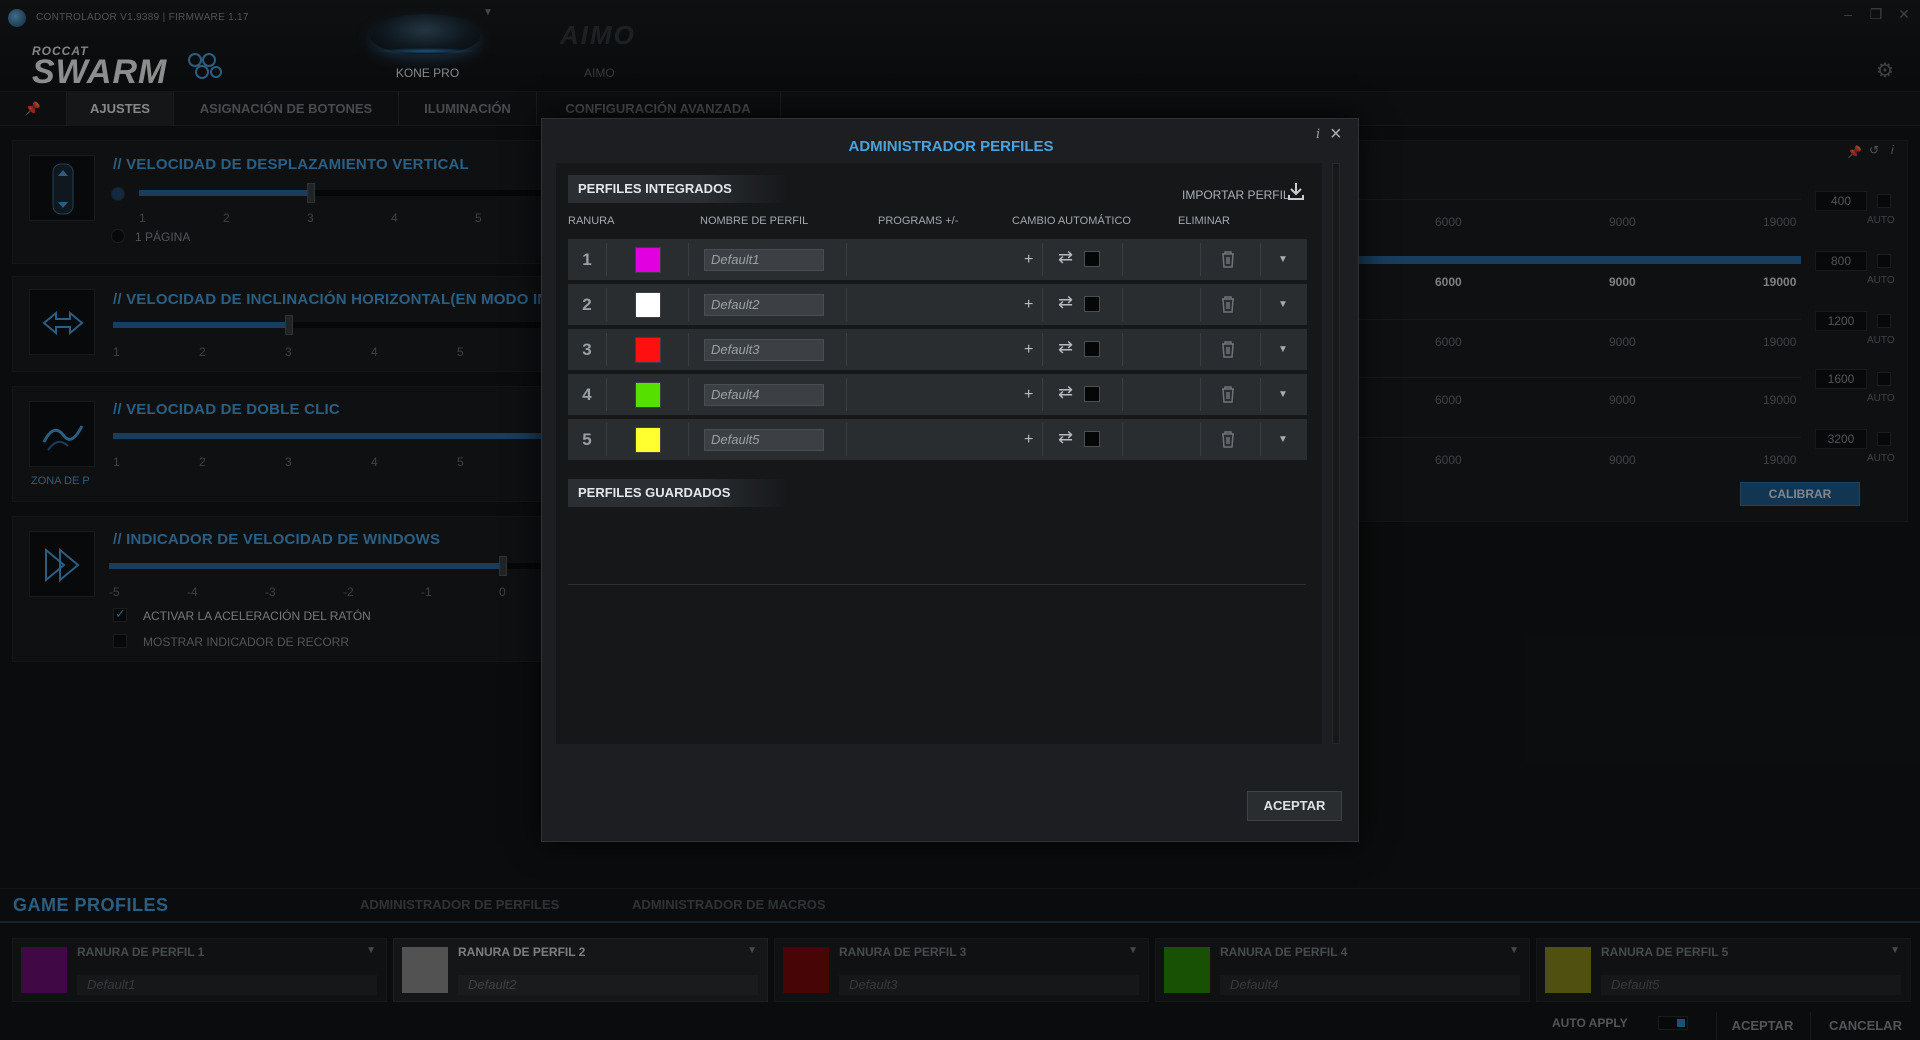 This screenshot has width=1920, height=1040. Describe the element at coordinates (754, 221) in the screenshot. I see `column-header-name: NOMBRE DE PERFIL` at that location.